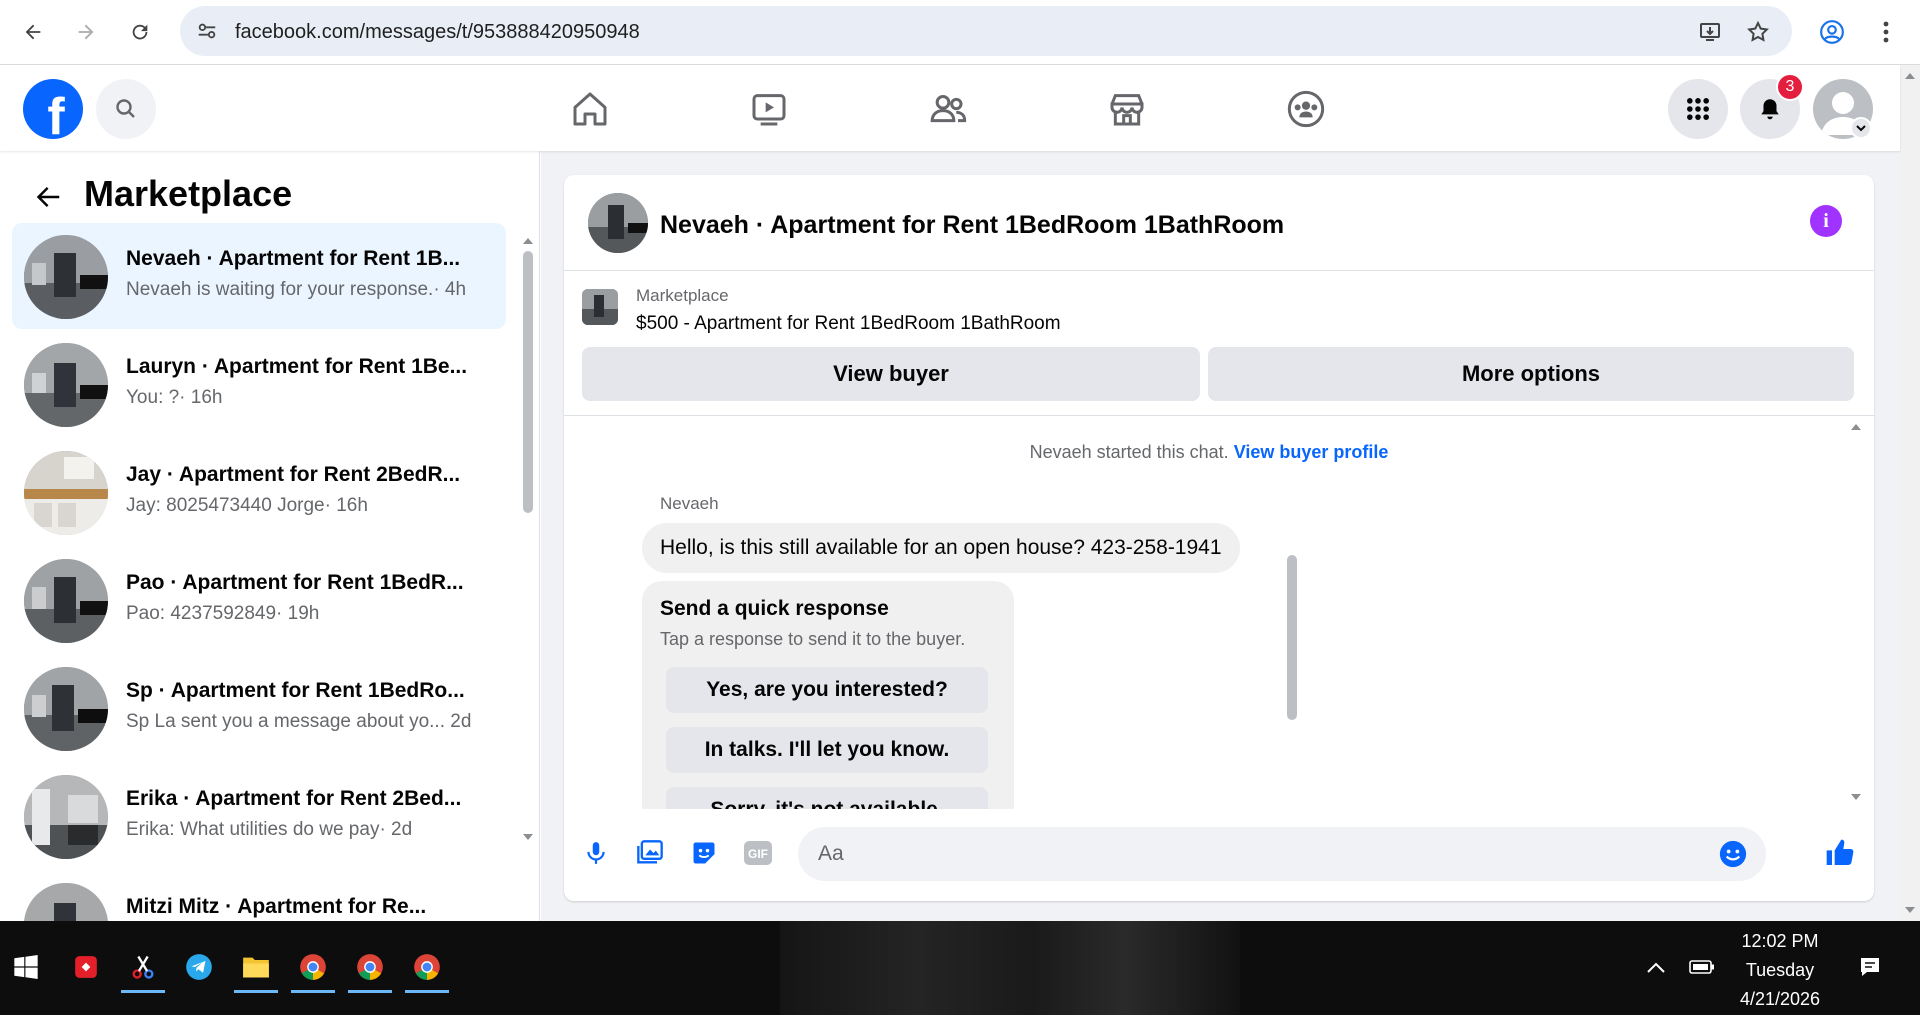 The height and width of the screenshot is (1015, 1920). I want to click on message-scroll-thumb, so click(1292, 637).